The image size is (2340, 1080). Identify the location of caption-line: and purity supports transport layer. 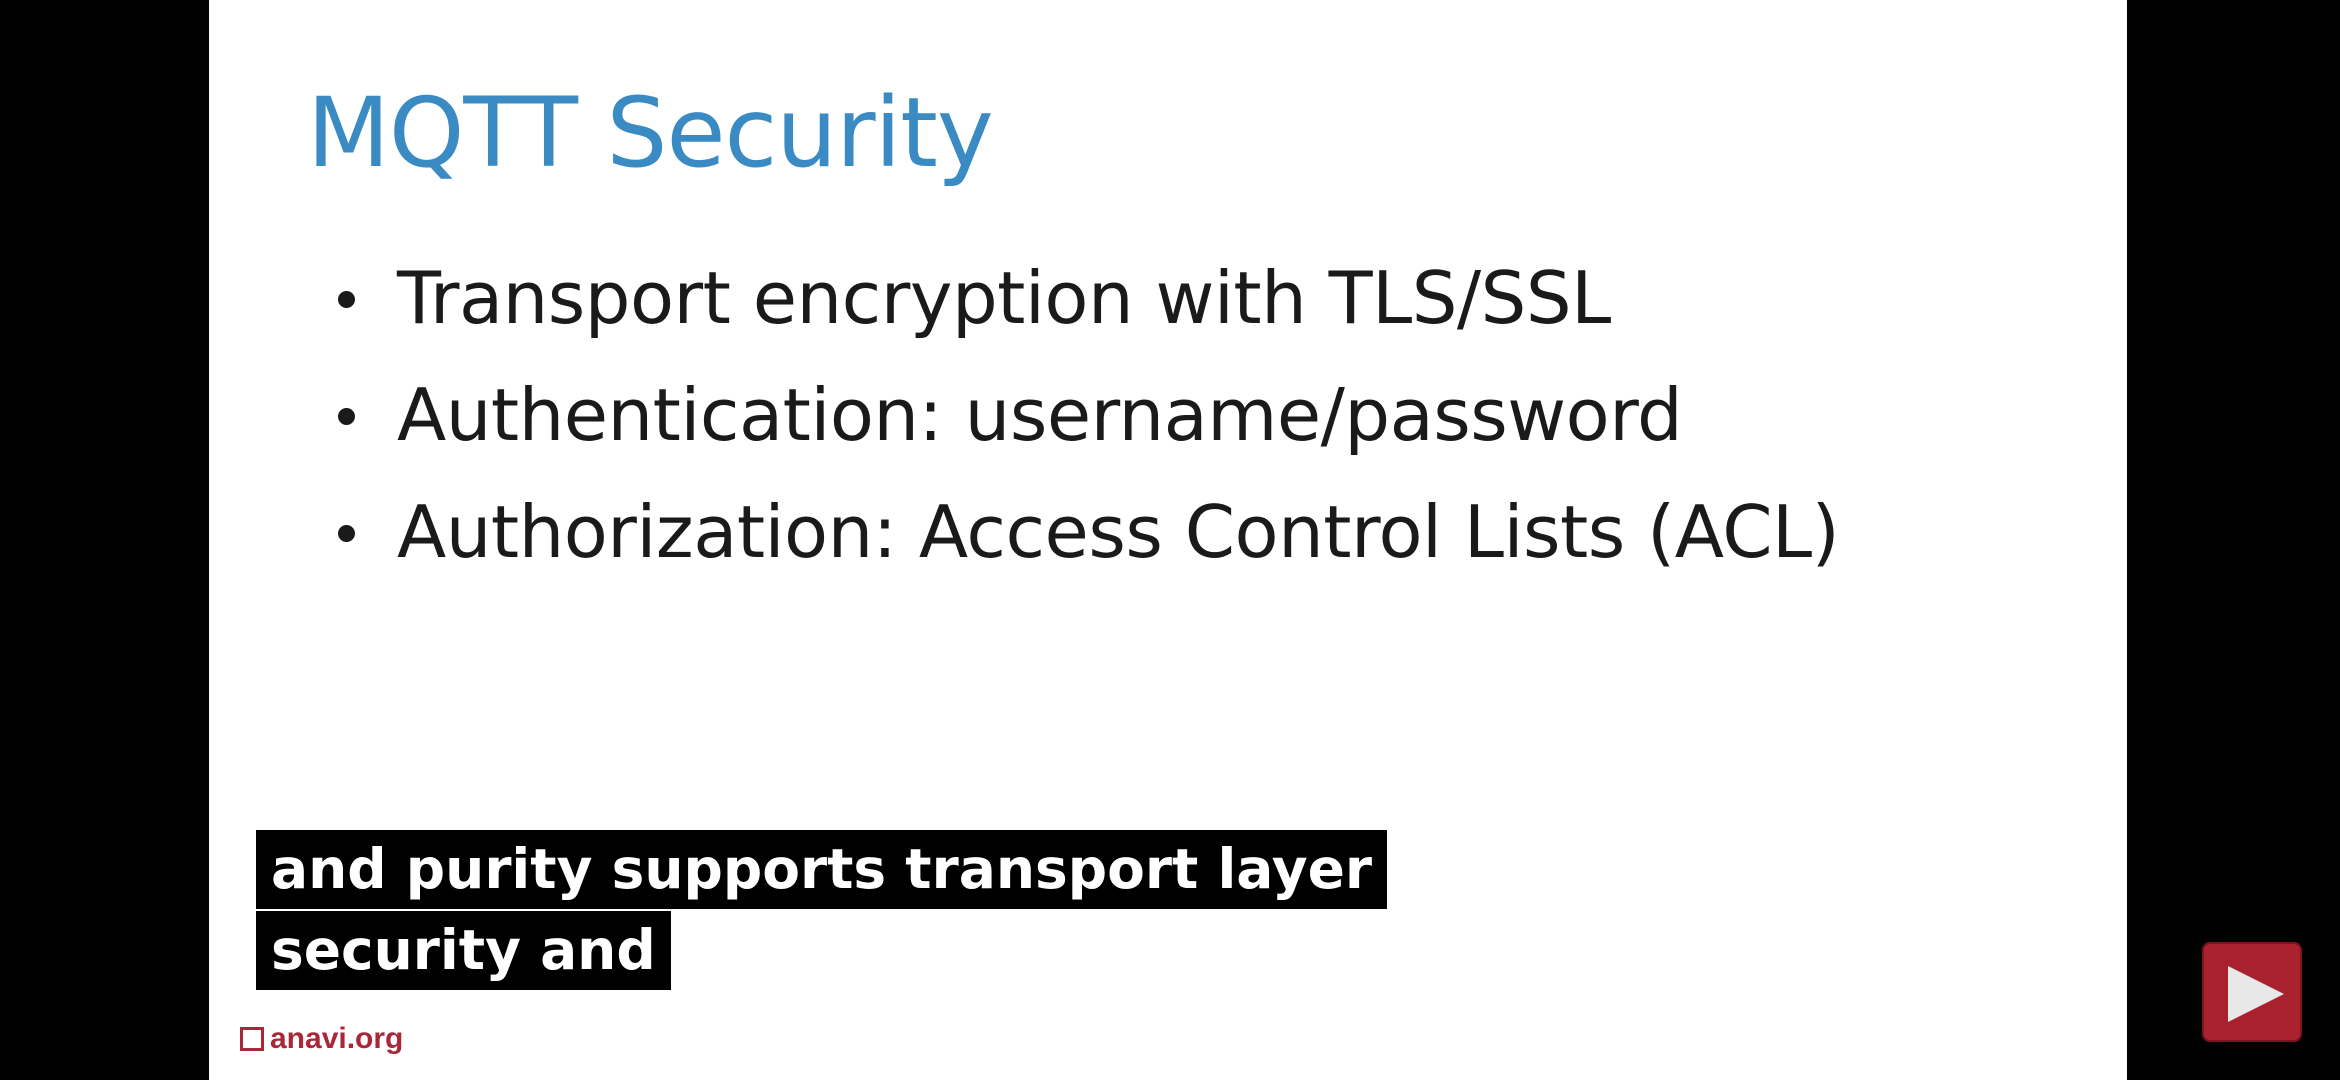
(821, 869).